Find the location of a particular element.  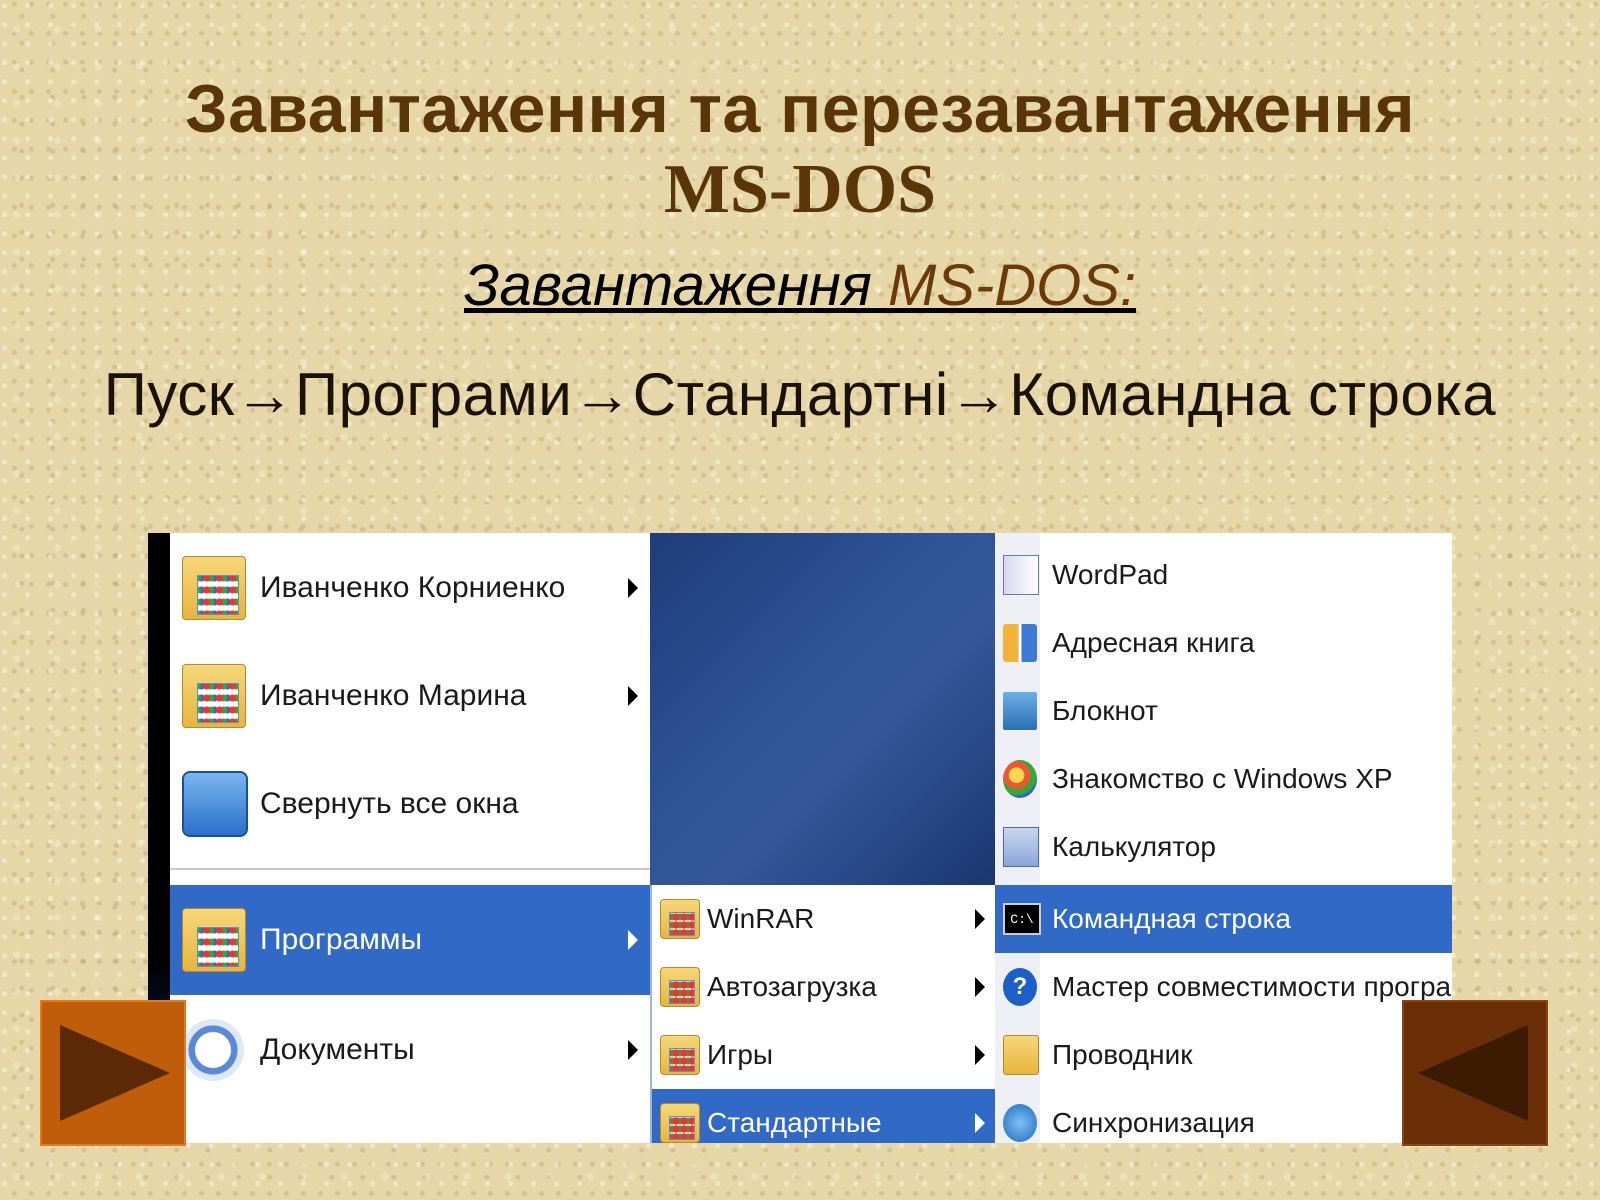

next-slide-button is located at coordinates (113, 1073).